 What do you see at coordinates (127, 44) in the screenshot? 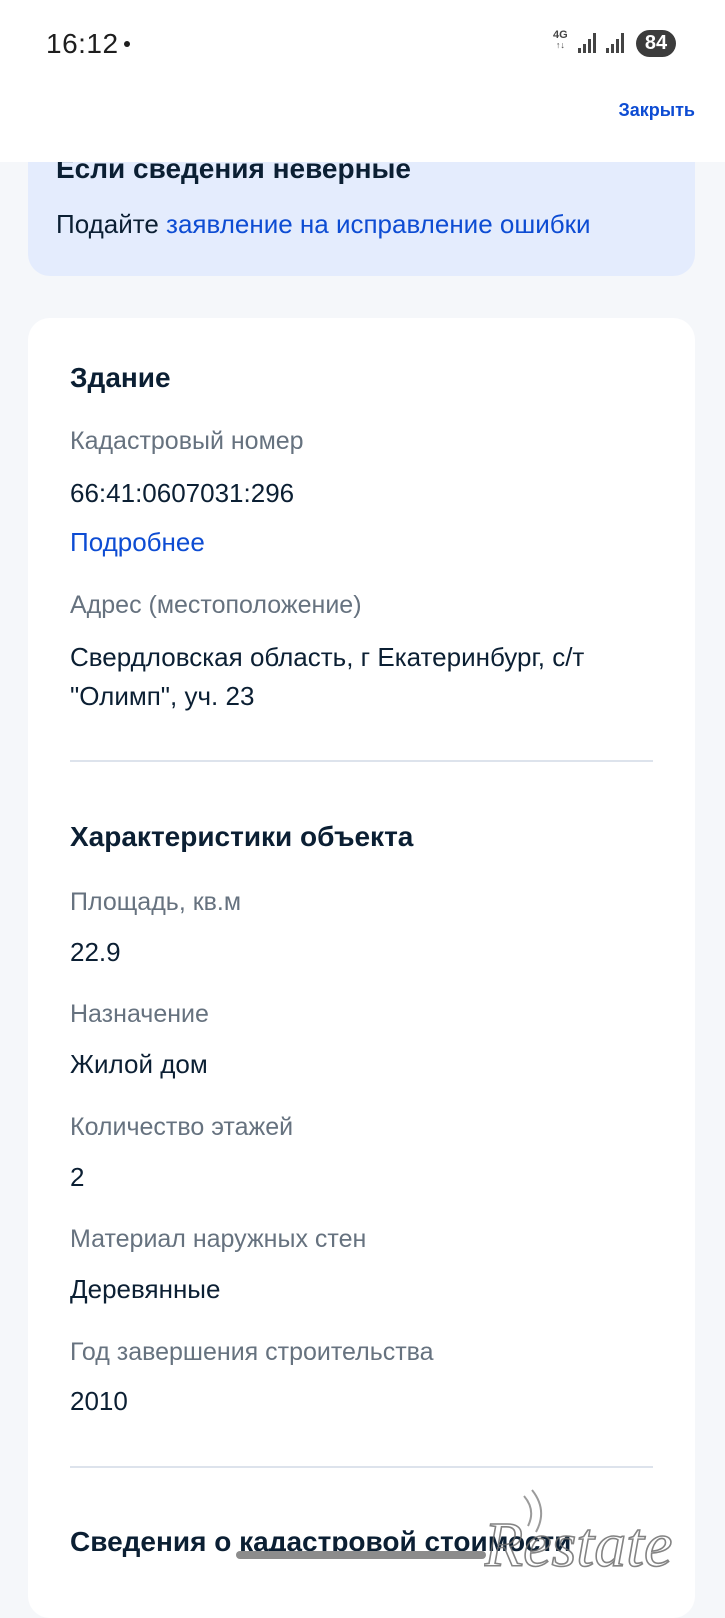
I see `notification-dot-icon` at bounding box center [127, 44].